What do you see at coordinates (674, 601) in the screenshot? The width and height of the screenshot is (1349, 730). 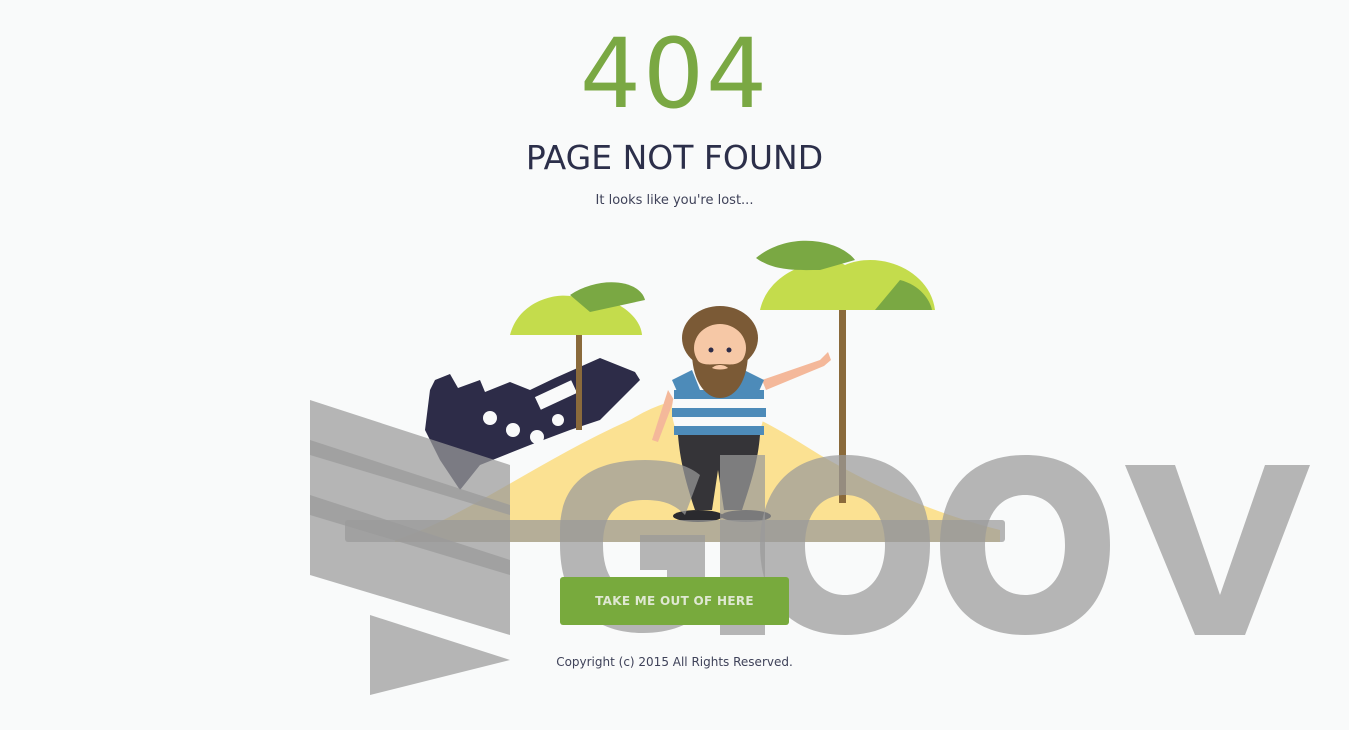 I see `take-me-home-button: TAKE ME OUT OF HERE` at bounding box center [674, 601].